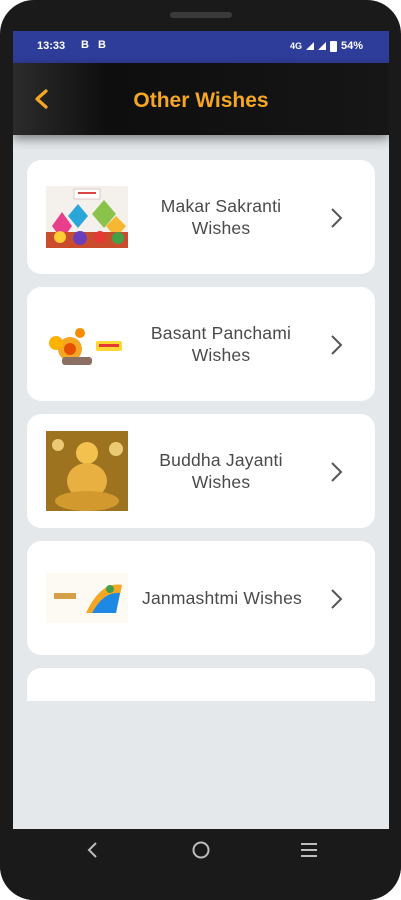  I want to click on system-nav-bar, so click(200, 864).